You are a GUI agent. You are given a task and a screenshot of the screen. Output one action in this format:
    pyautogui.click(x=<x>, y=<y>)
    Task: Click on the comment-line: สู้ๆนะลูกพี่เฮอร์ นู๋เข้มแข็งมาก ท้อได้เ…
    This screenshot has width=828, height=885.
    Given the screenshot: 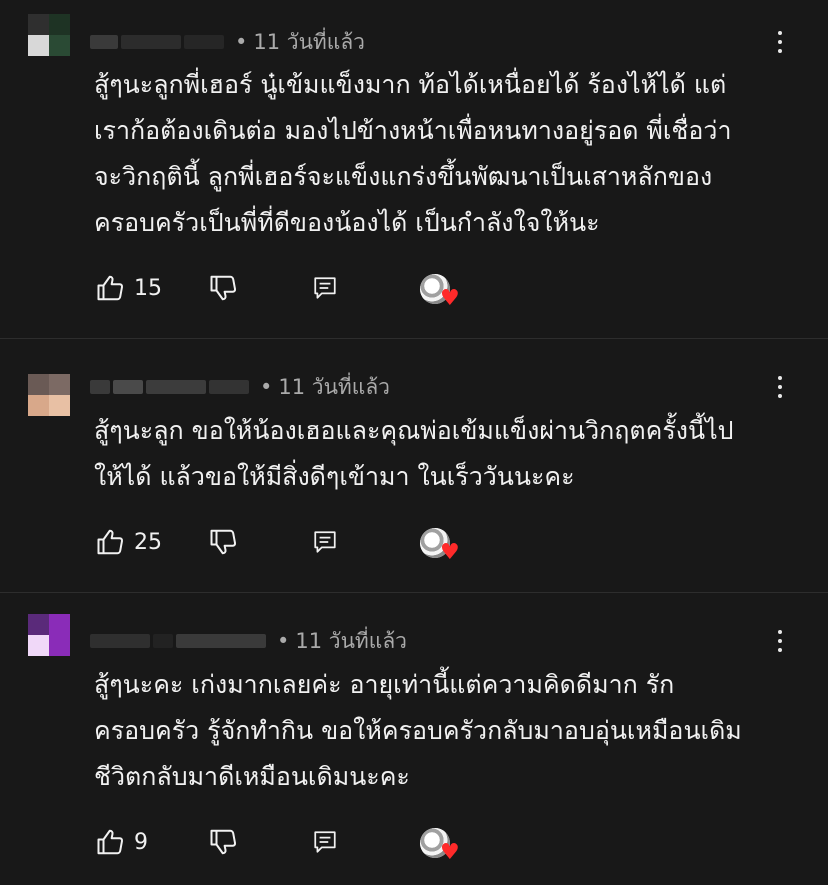 What is the action you would take?
    pyautogui.click(x=410, y=84)
    